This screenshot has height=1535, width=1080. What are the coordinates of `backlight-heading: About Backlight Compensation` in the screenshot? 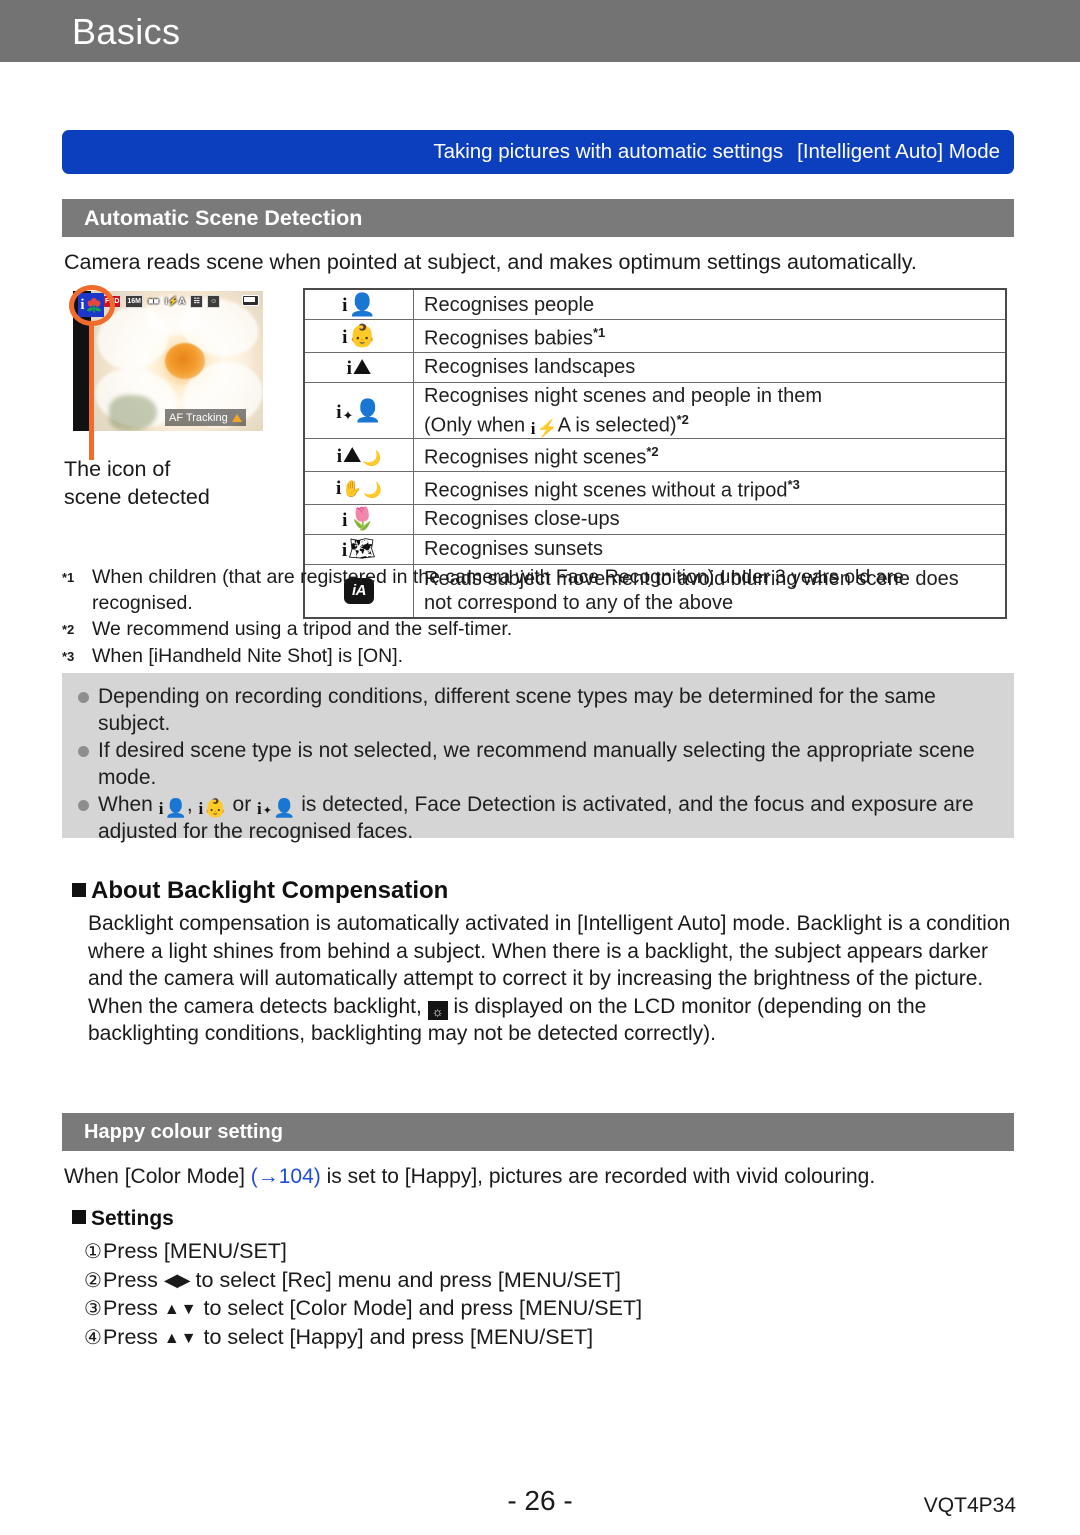 It's located at (260, 891).